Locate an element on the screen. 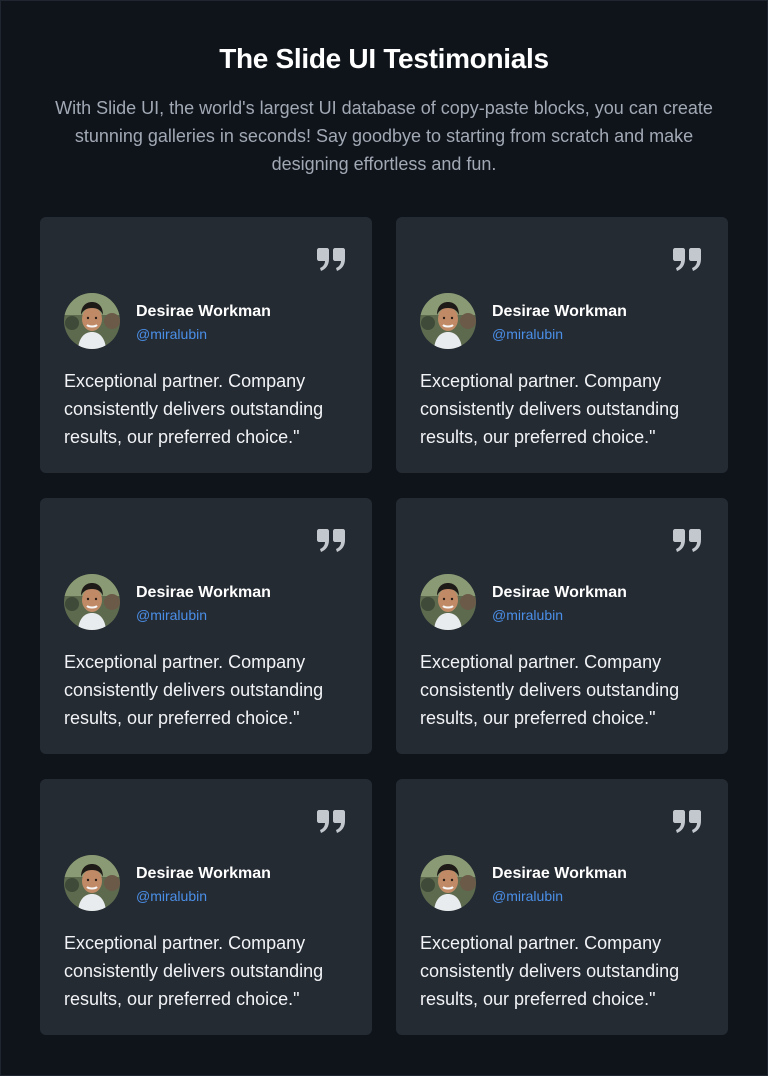 Image resolution: width=768 pixels, height=1076 pixels. page-title: The Slide UI Testimonials is located at coordinates (384, 58).